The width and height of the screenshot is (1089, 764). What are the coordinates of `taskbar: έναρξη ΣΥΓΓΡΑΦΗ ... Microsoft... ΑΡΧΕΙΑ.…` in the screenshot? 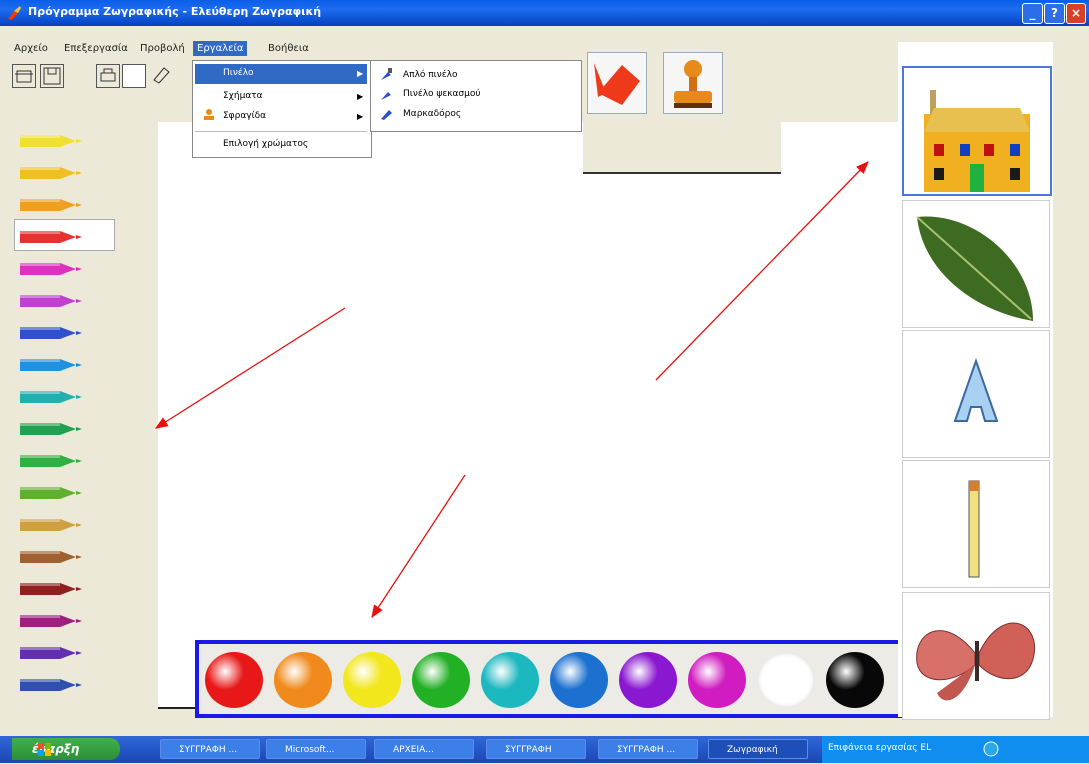 It's located at (544, 749).